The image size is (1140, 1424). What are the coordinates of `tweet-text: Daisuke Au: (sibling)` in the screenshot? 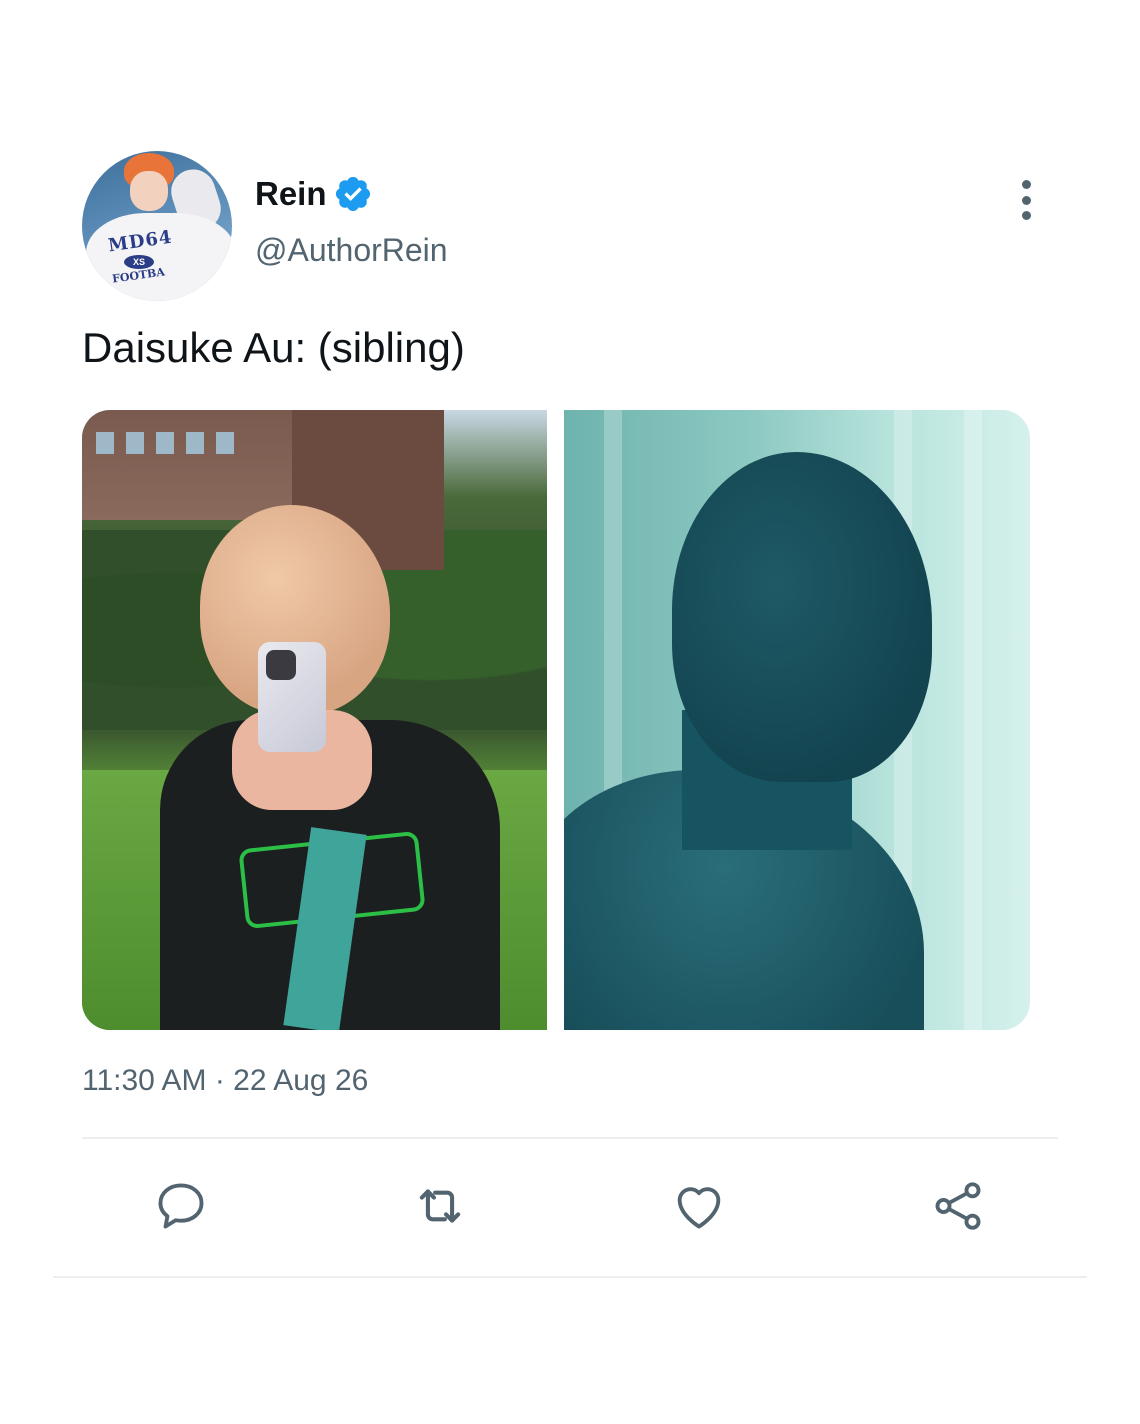 It's located at (273, 347).